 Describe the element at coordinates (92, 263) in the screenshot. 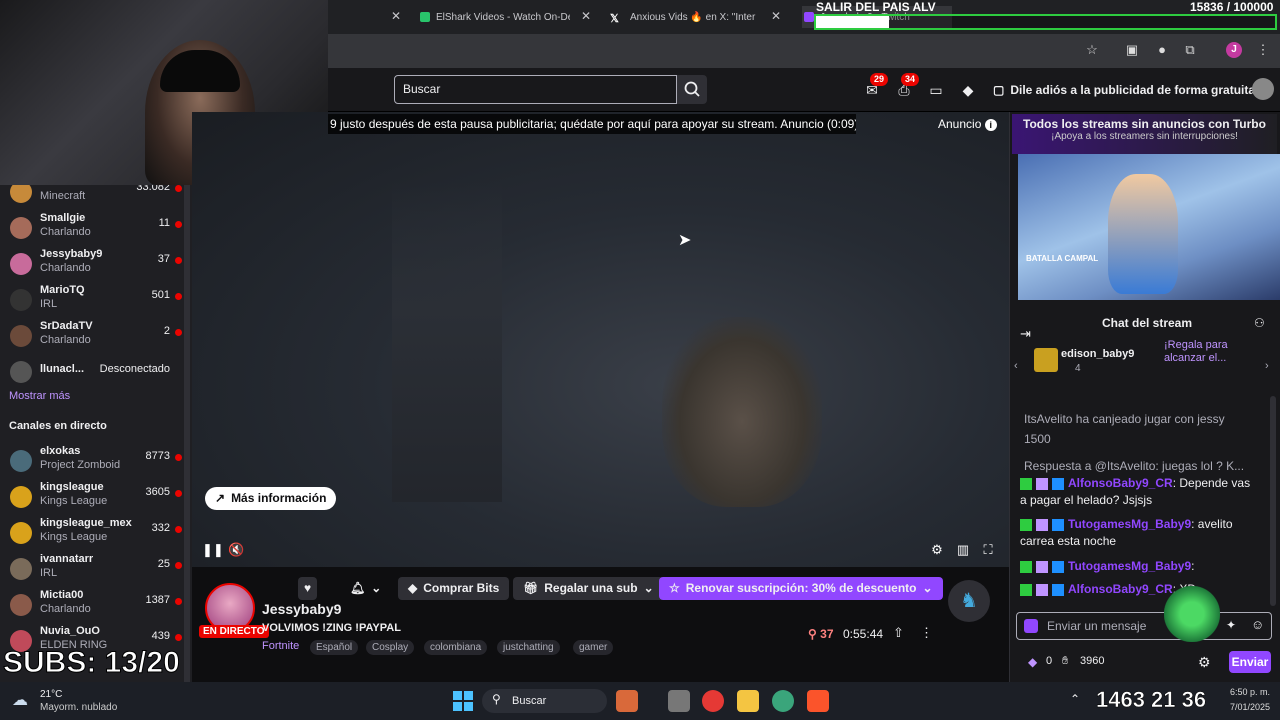

I see `sidebar-channel-row: Jessybaby9 Charlando 37` at that location.